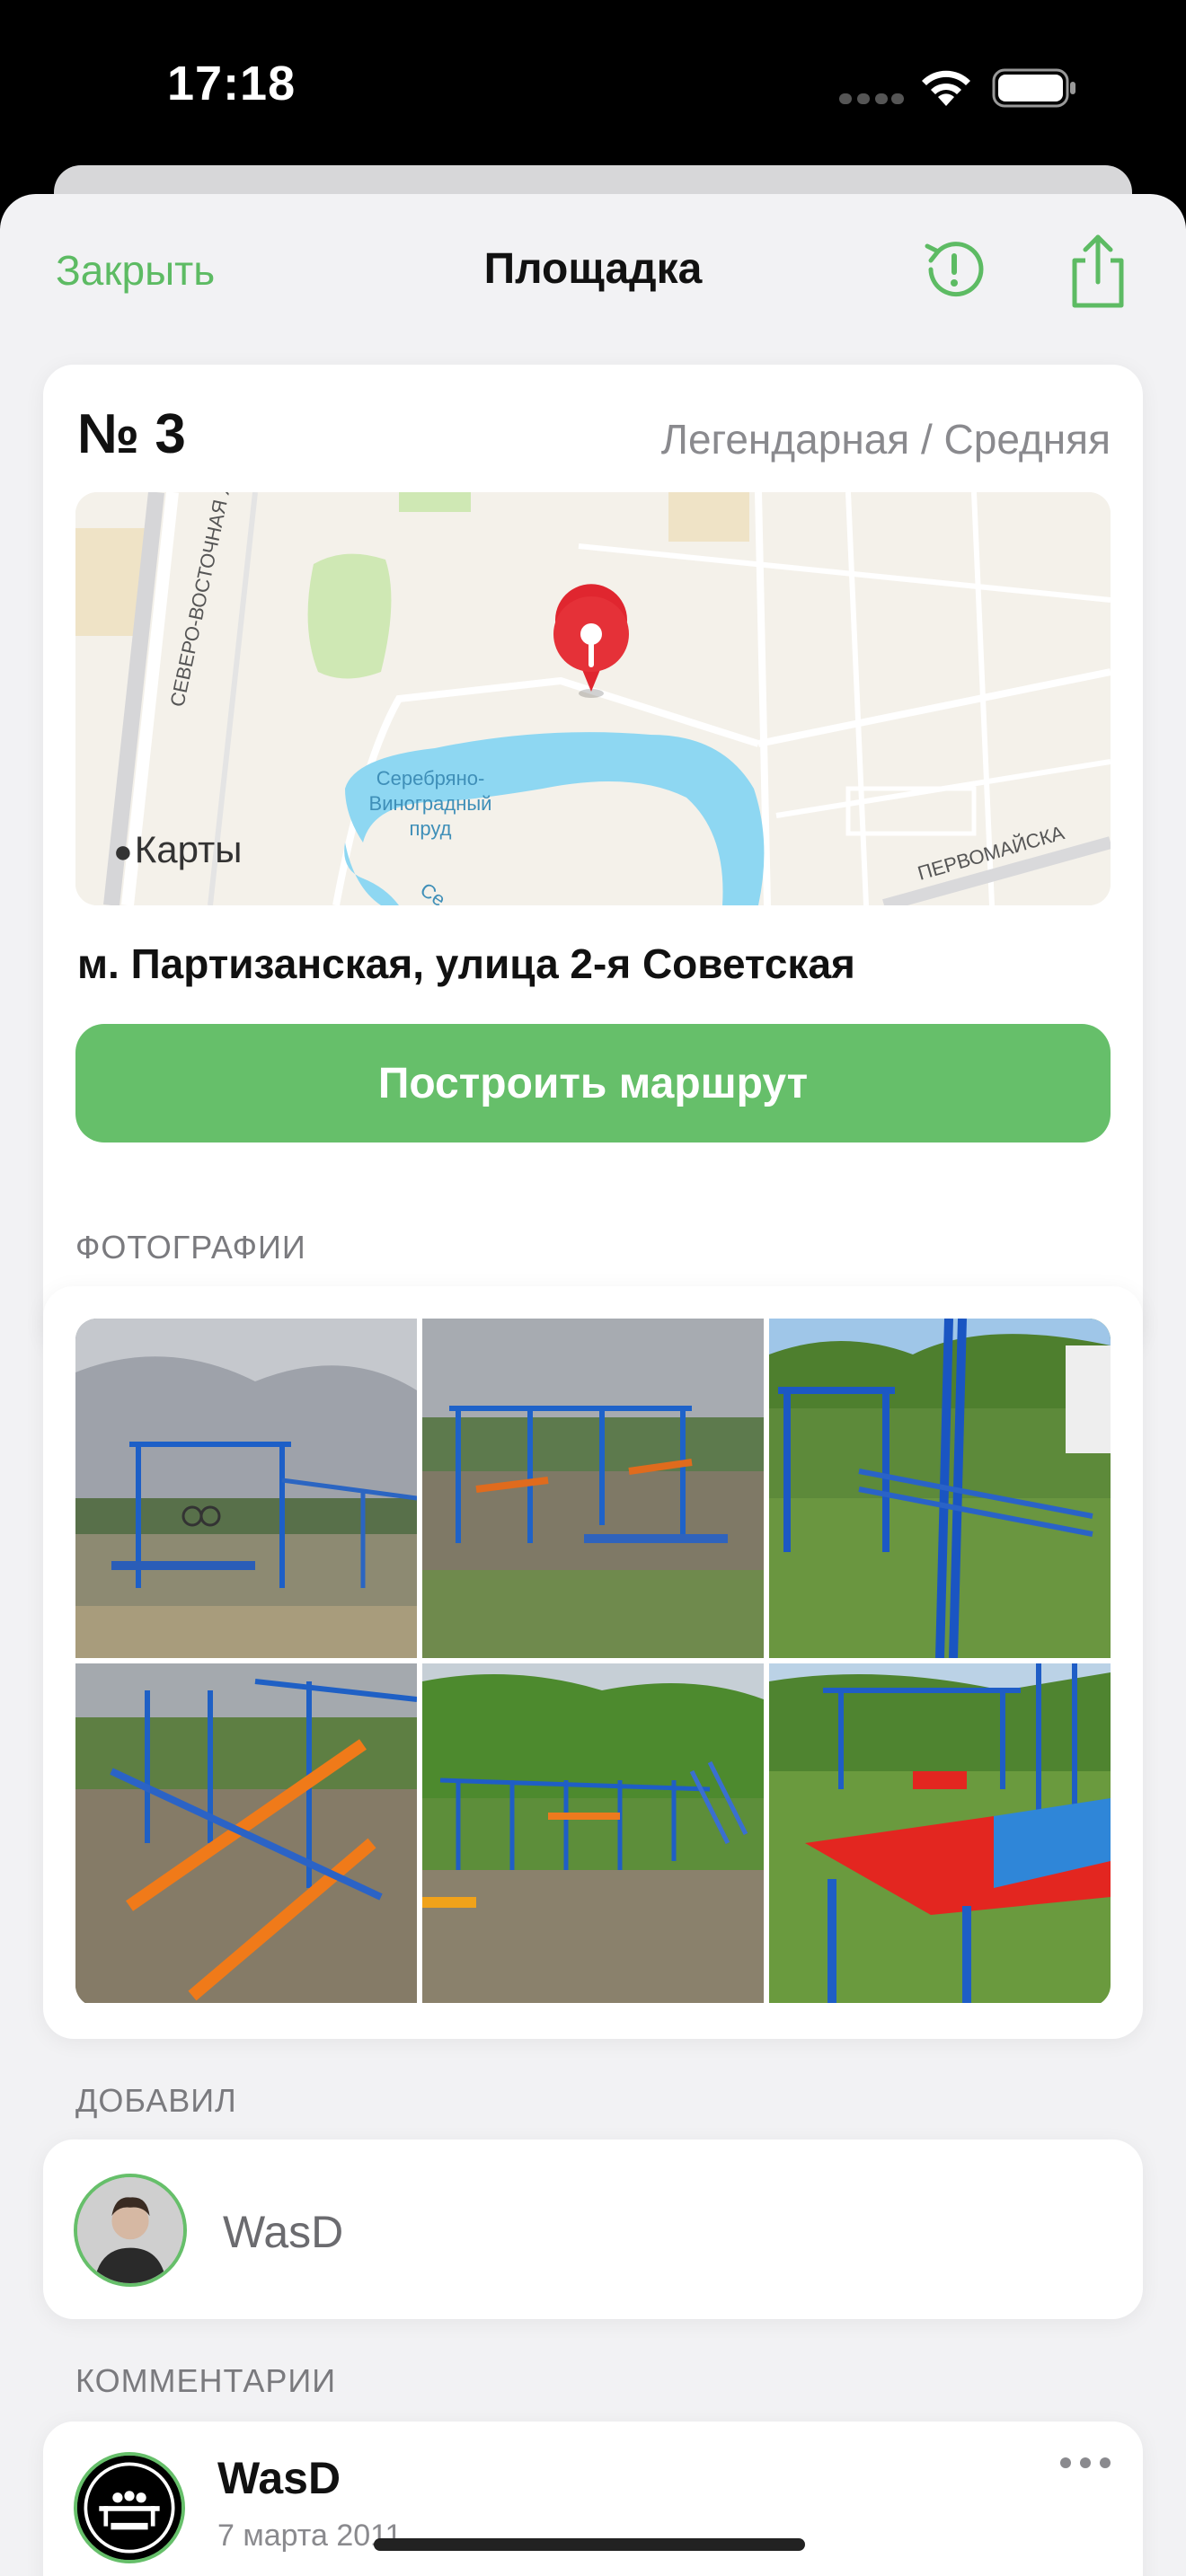  Describe the element at coordinates (283, 2232) in the screenshot. I see `author-name: WasD` at that location.